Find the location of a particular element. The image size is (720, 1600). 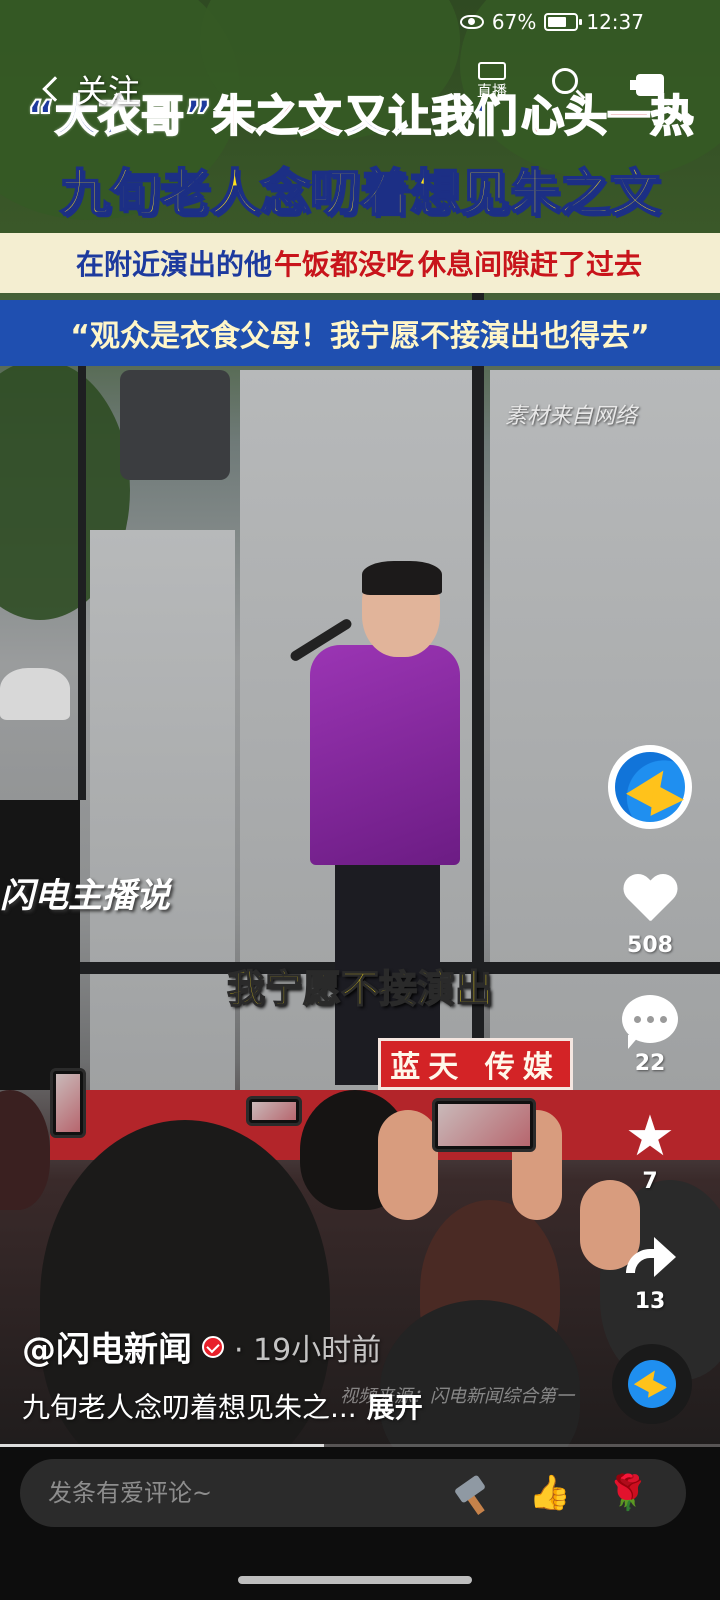

expand-link: 展开 is located at coordinates (395, 1406).